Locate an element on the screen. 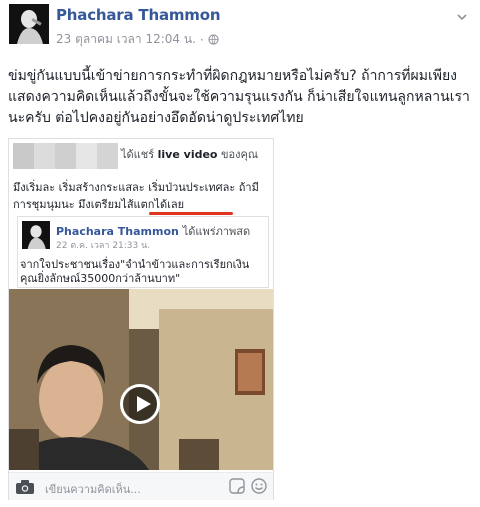  shared-header-link: live video is located at coordinates (188, 154).